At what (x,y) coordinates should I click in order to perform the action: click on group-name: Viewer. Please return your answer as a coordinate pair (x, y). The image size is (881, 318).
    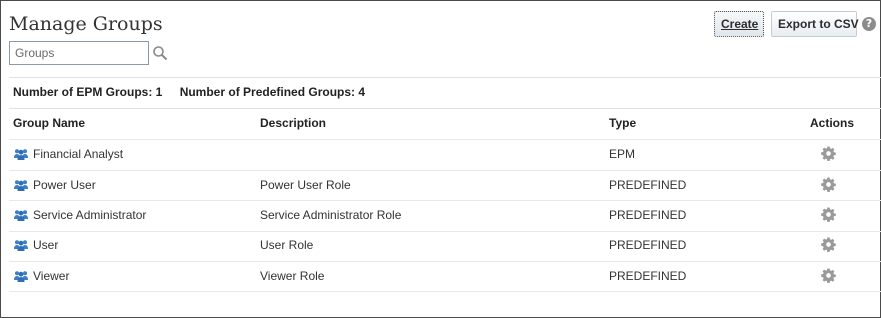
    Looking at the image, I should click on (51, 276).